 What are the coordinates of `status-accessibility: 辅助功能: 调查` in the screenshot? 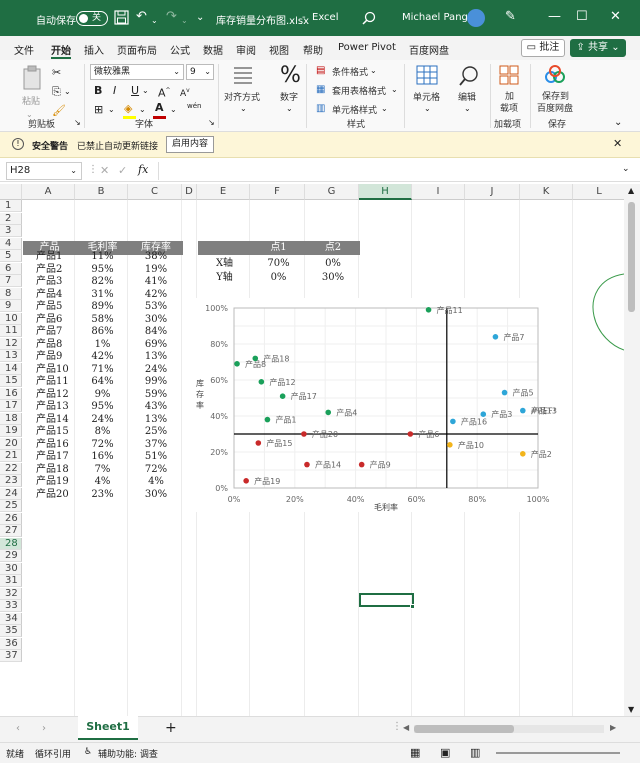 It's located at (128, 753).